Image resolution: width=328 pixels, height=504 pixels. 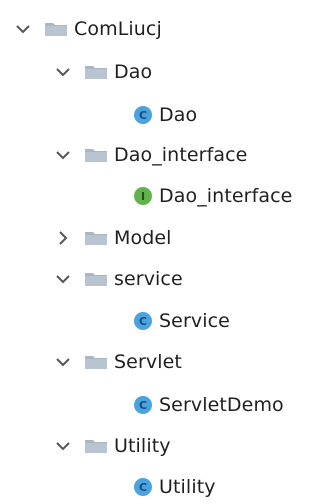 I want to click on tree-node-dao-class: C Dao, so click(x=165, y=115).